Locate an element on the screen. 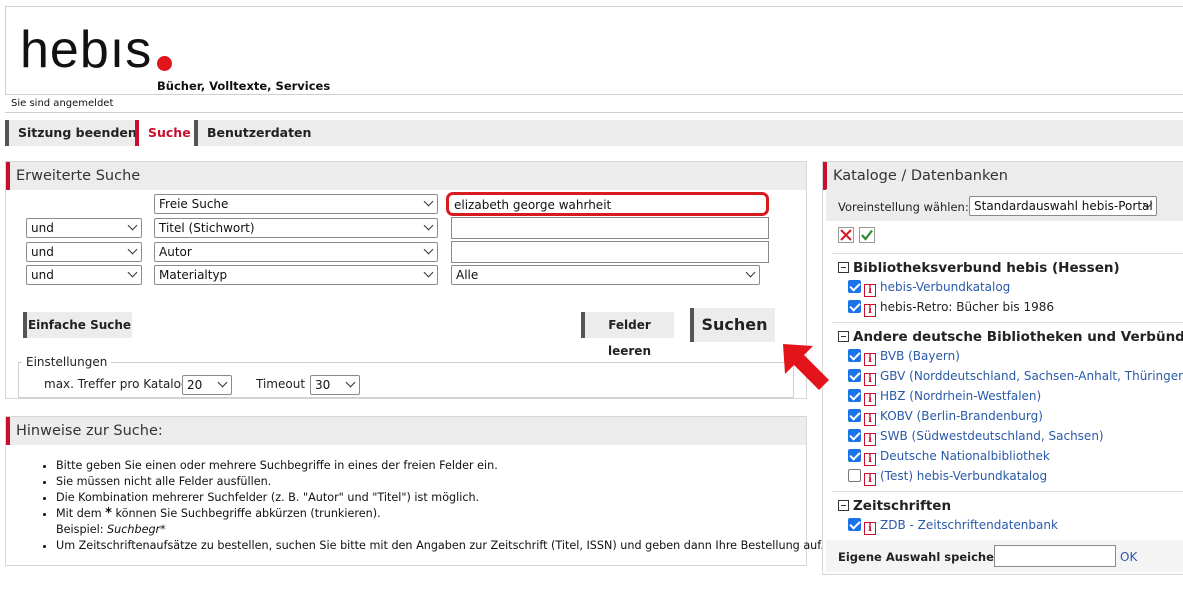  field-select-2: Titel (Stichwort) is located at coordinates (296, 228).